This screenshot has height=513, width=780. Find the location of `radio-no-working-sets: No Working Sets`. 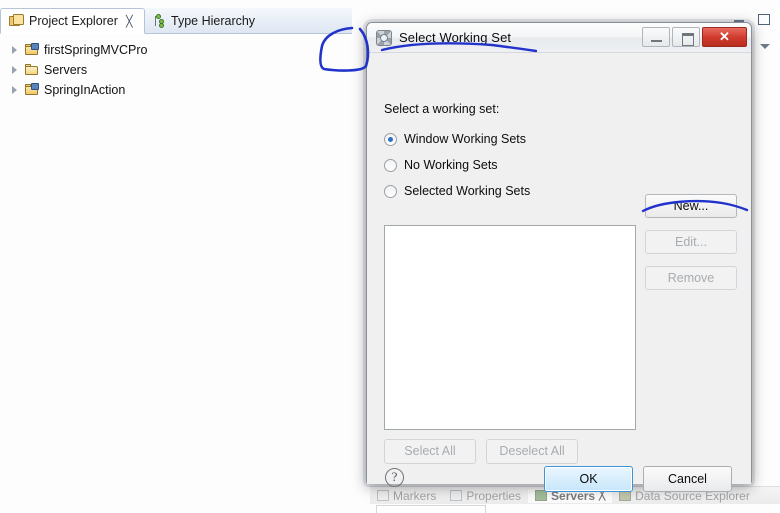

radio-no-working-sets: No Working Sets is located at coordinates (441, 165).